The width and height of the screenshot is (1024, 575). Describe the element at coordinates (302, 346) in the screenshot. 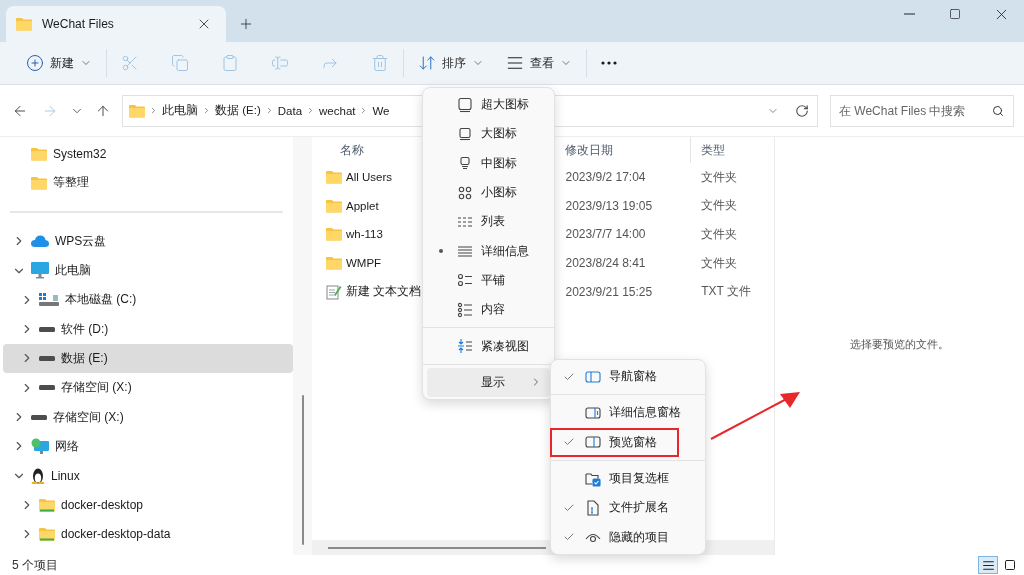

I see `scrollbar` at that location.